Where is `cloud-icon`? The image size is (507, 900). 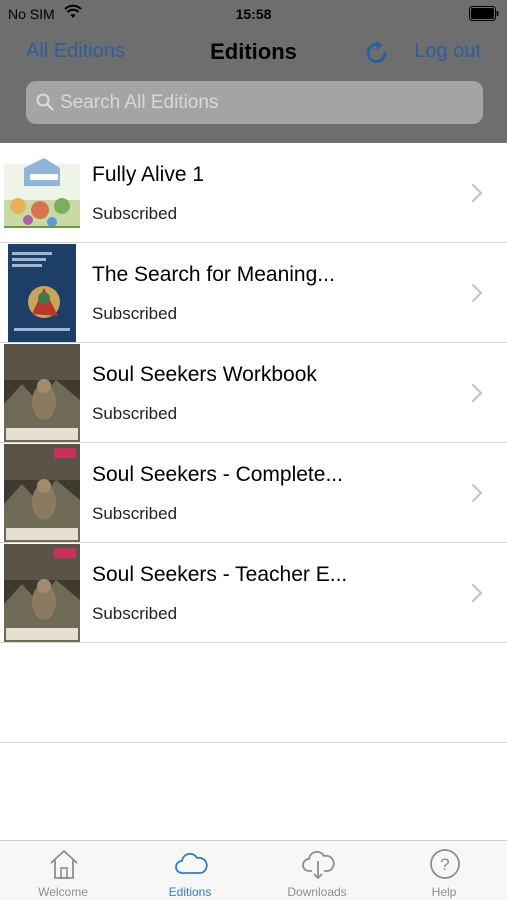
cloud-icon is located at coordinates (191, 863).